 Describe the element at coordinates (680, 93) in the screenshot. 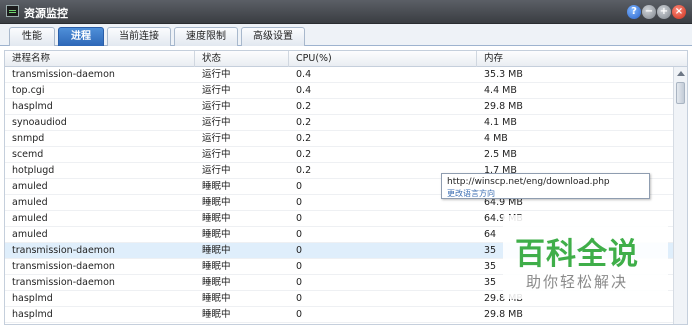

I see `scrollbar-thumb` at that location.